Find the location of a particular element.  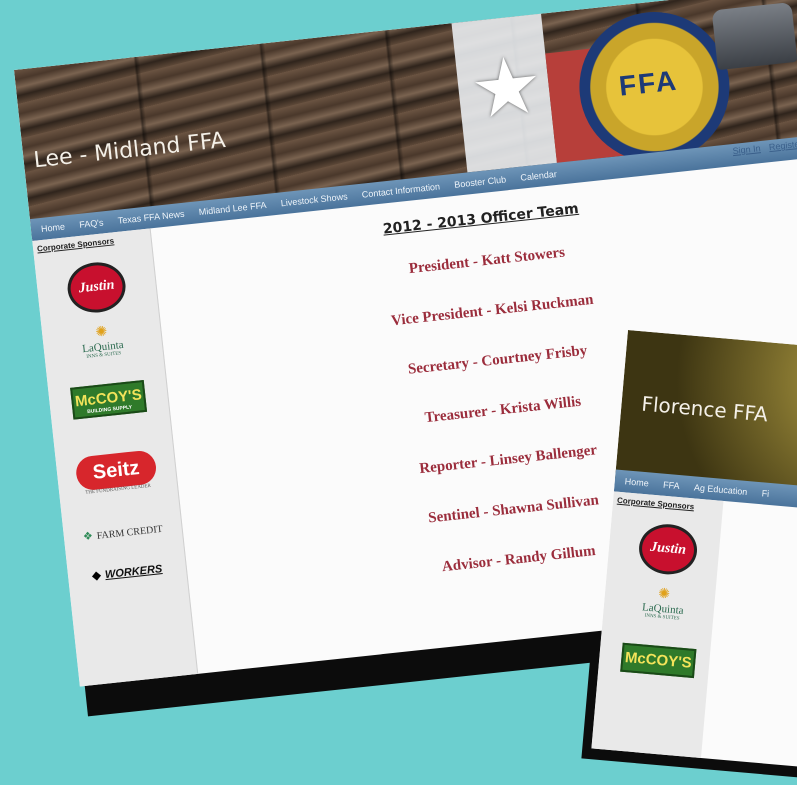

officer-team-heading: 2012 - 2013 Officer Team is located at coordinates (481, 219).